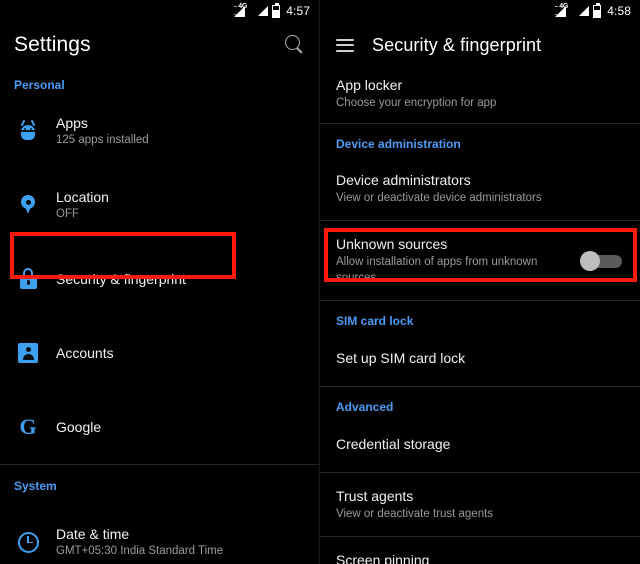 The width and height of the screenshot is (640, 564). What do you see at coordinates (416, 103) in the screenshot?
I see `item-subtitle: Choose your encryption for app` at bounding box center [416, 103].